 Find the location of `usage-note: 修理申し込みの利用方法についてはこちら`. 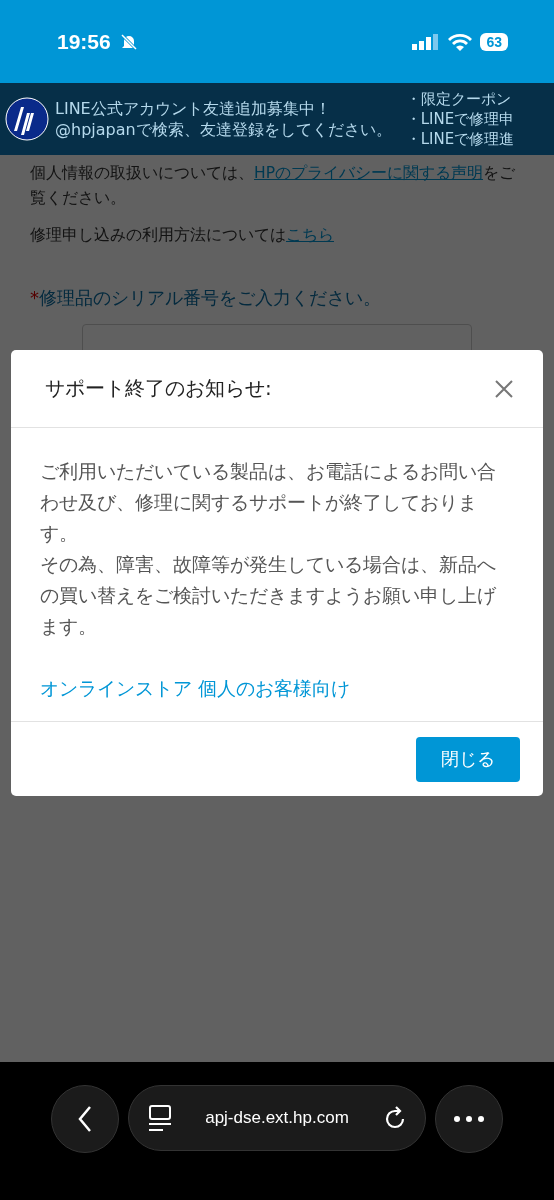

usage-note: 修理申し込みの利用方法についてはこちら is located at coordinates (182, 235).